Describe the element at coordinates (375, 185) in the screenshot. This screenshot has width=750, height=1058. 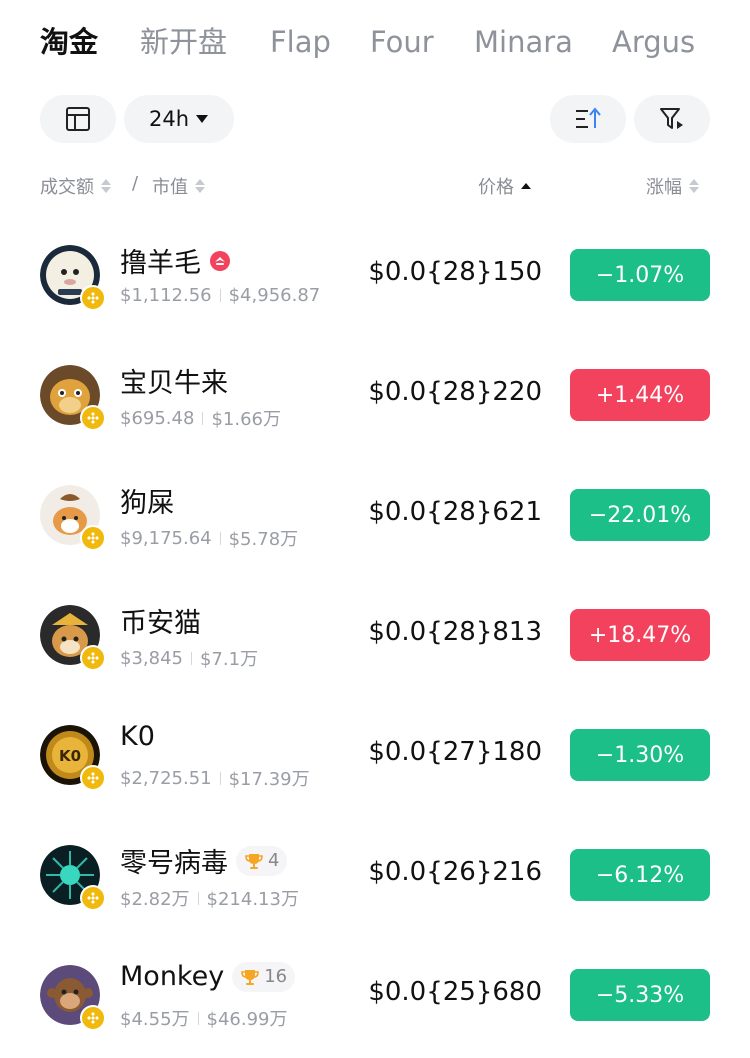
I see `list-header: 成交额 / 市值 价格 涨幅` at that location.